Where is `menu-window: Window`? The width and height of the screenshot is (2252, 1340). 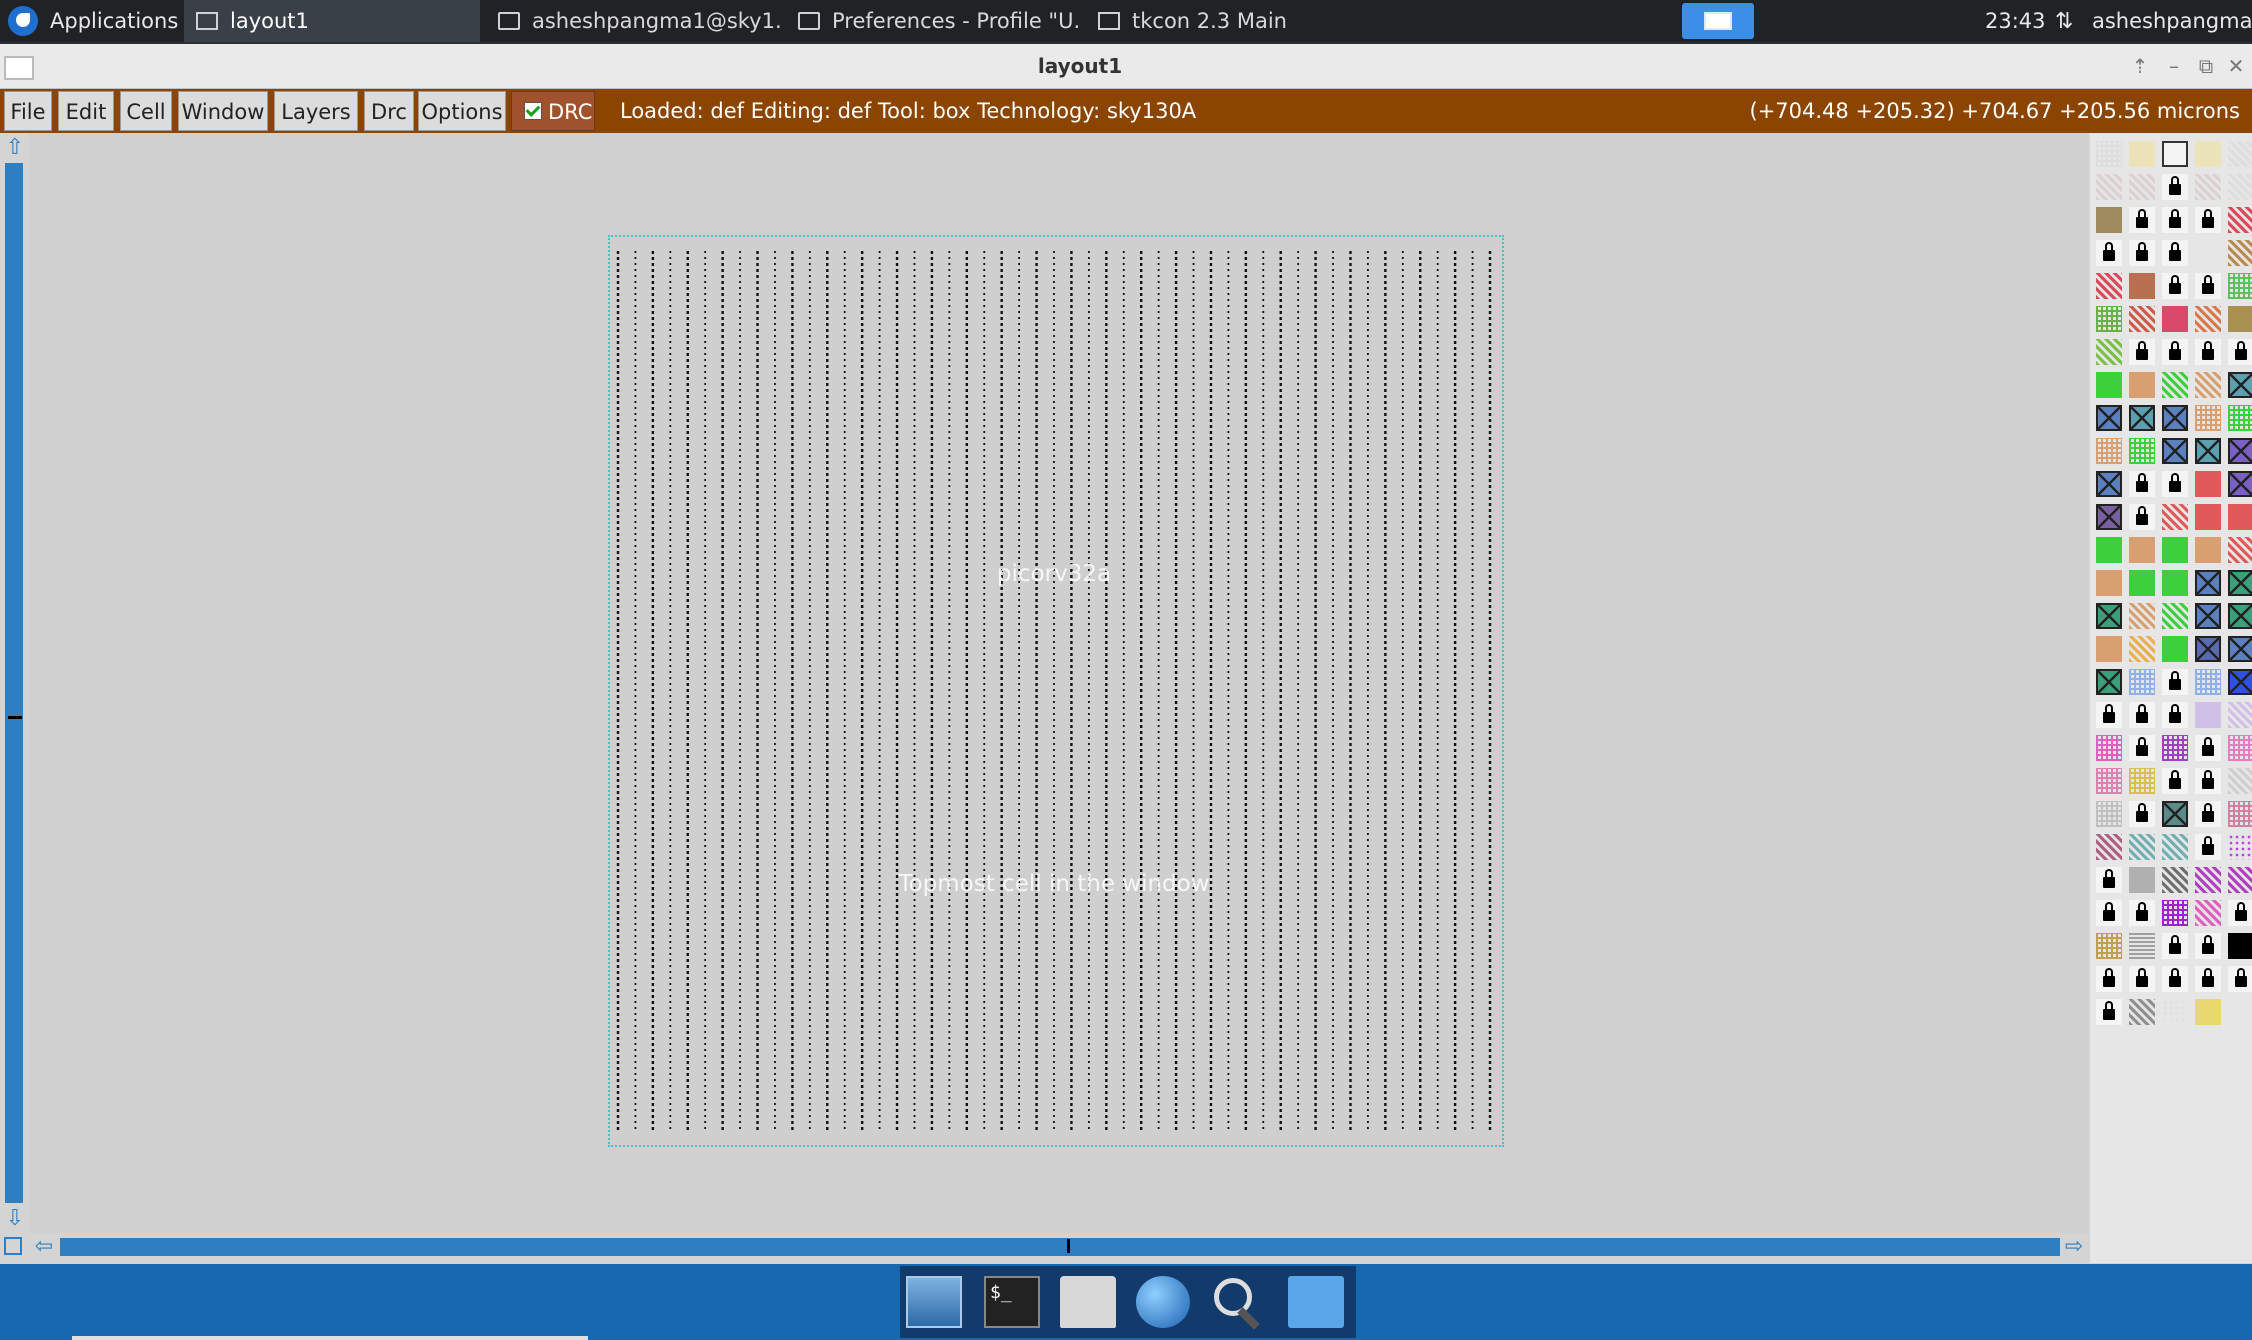
menu-window: Window is located at coordinates (223, 111).